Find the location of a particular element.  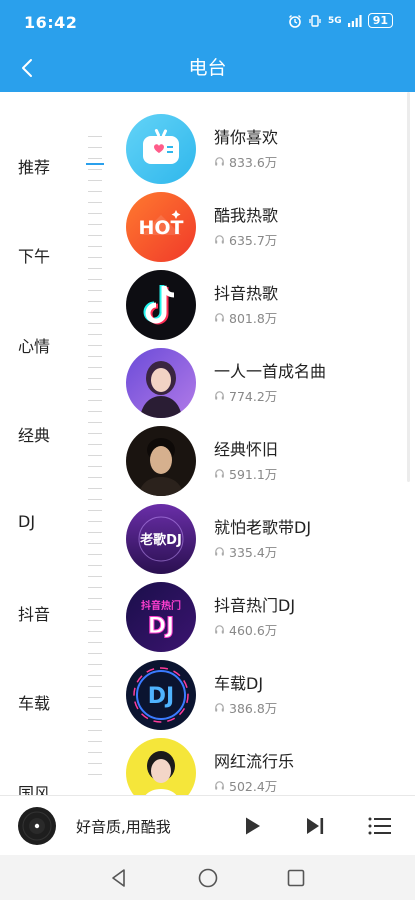

play-count: 833.6万 is located at coordinates (245, 161).